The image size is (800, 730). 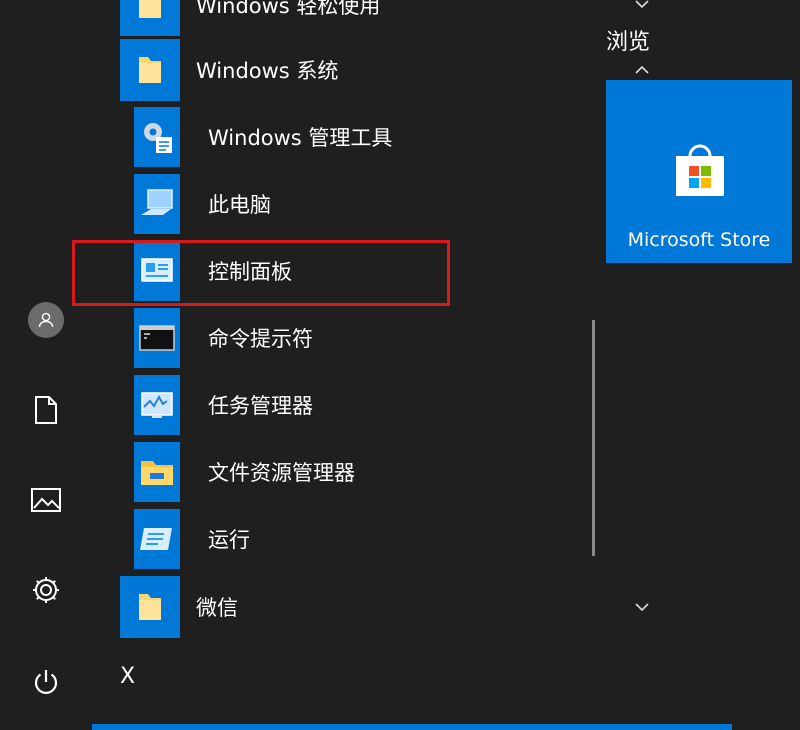 I want to click on admin-tools-icon, so click(x=158, y=138).